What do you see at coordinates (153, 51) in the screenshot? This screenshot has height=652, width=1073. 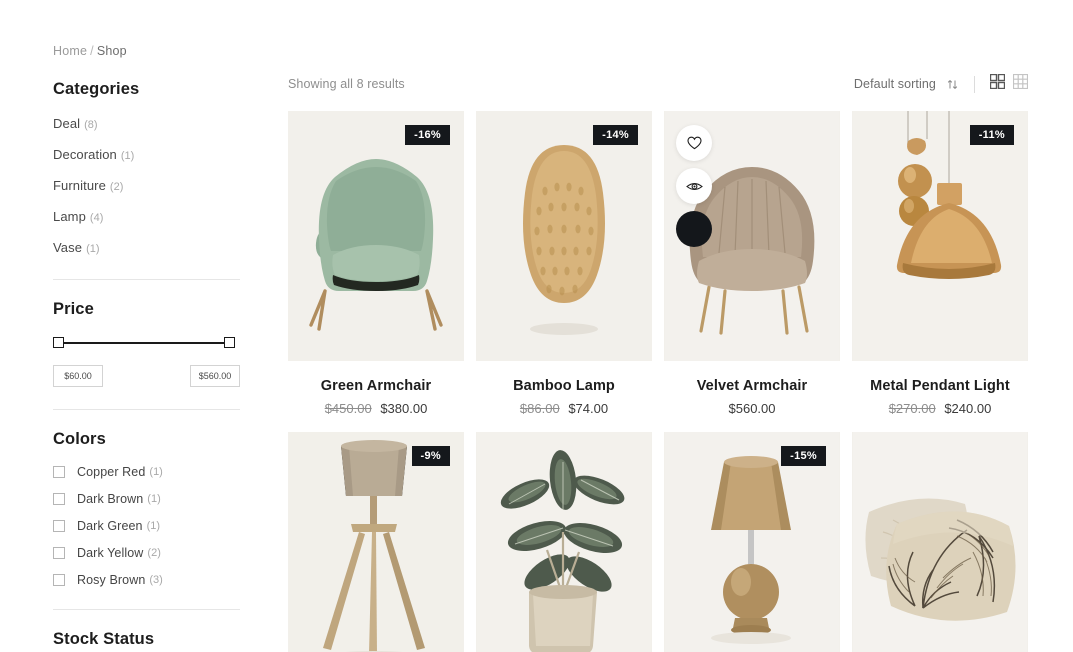 I see `breadcrumb: Home / Shop` at bounding box center [153, 51].